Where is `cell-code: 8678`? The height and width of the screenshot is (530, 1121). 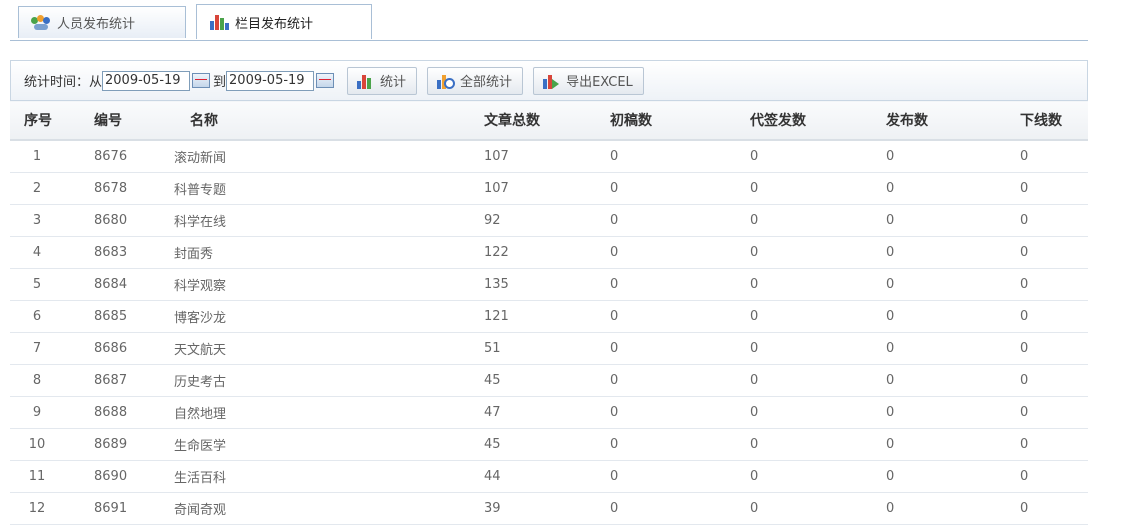
cell-code: 8678 is located at coordinates (131, 188).